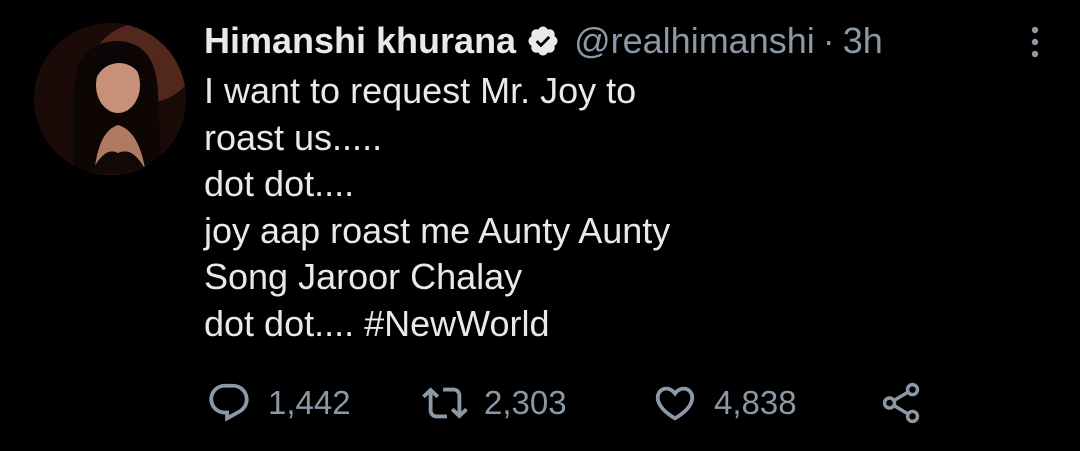  I want to click on retweet-button: 2,303, so click(494, 403).